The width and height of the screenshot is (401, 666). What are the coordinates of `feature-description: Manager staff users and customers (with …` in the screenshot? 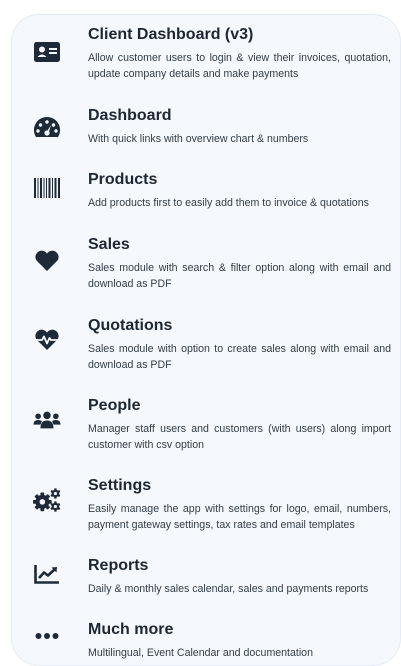 It's located at (239, 437).